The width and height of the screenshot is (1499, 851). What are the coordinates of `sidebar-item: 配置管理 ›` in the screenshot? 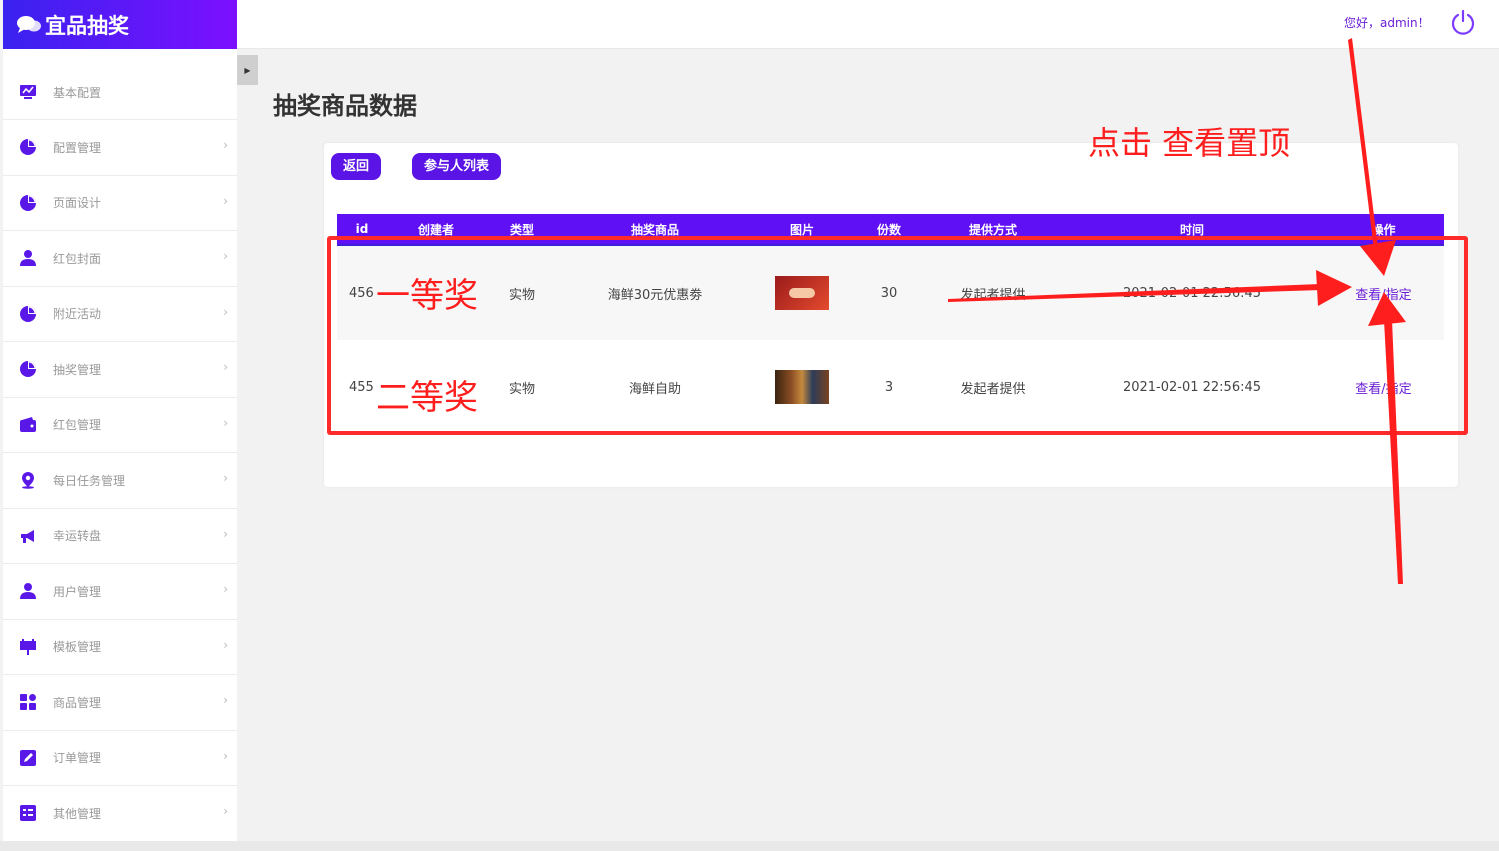 It's located at (120, 148).